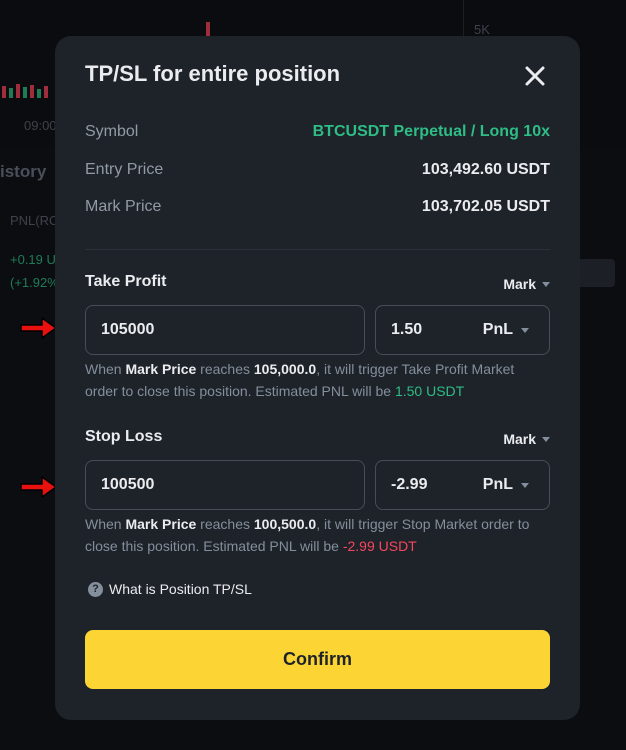  Describe the element at coordinates (497, 484) in the screenshot. I see `stop-loss-pnl-unit-label: PnL` at that location.